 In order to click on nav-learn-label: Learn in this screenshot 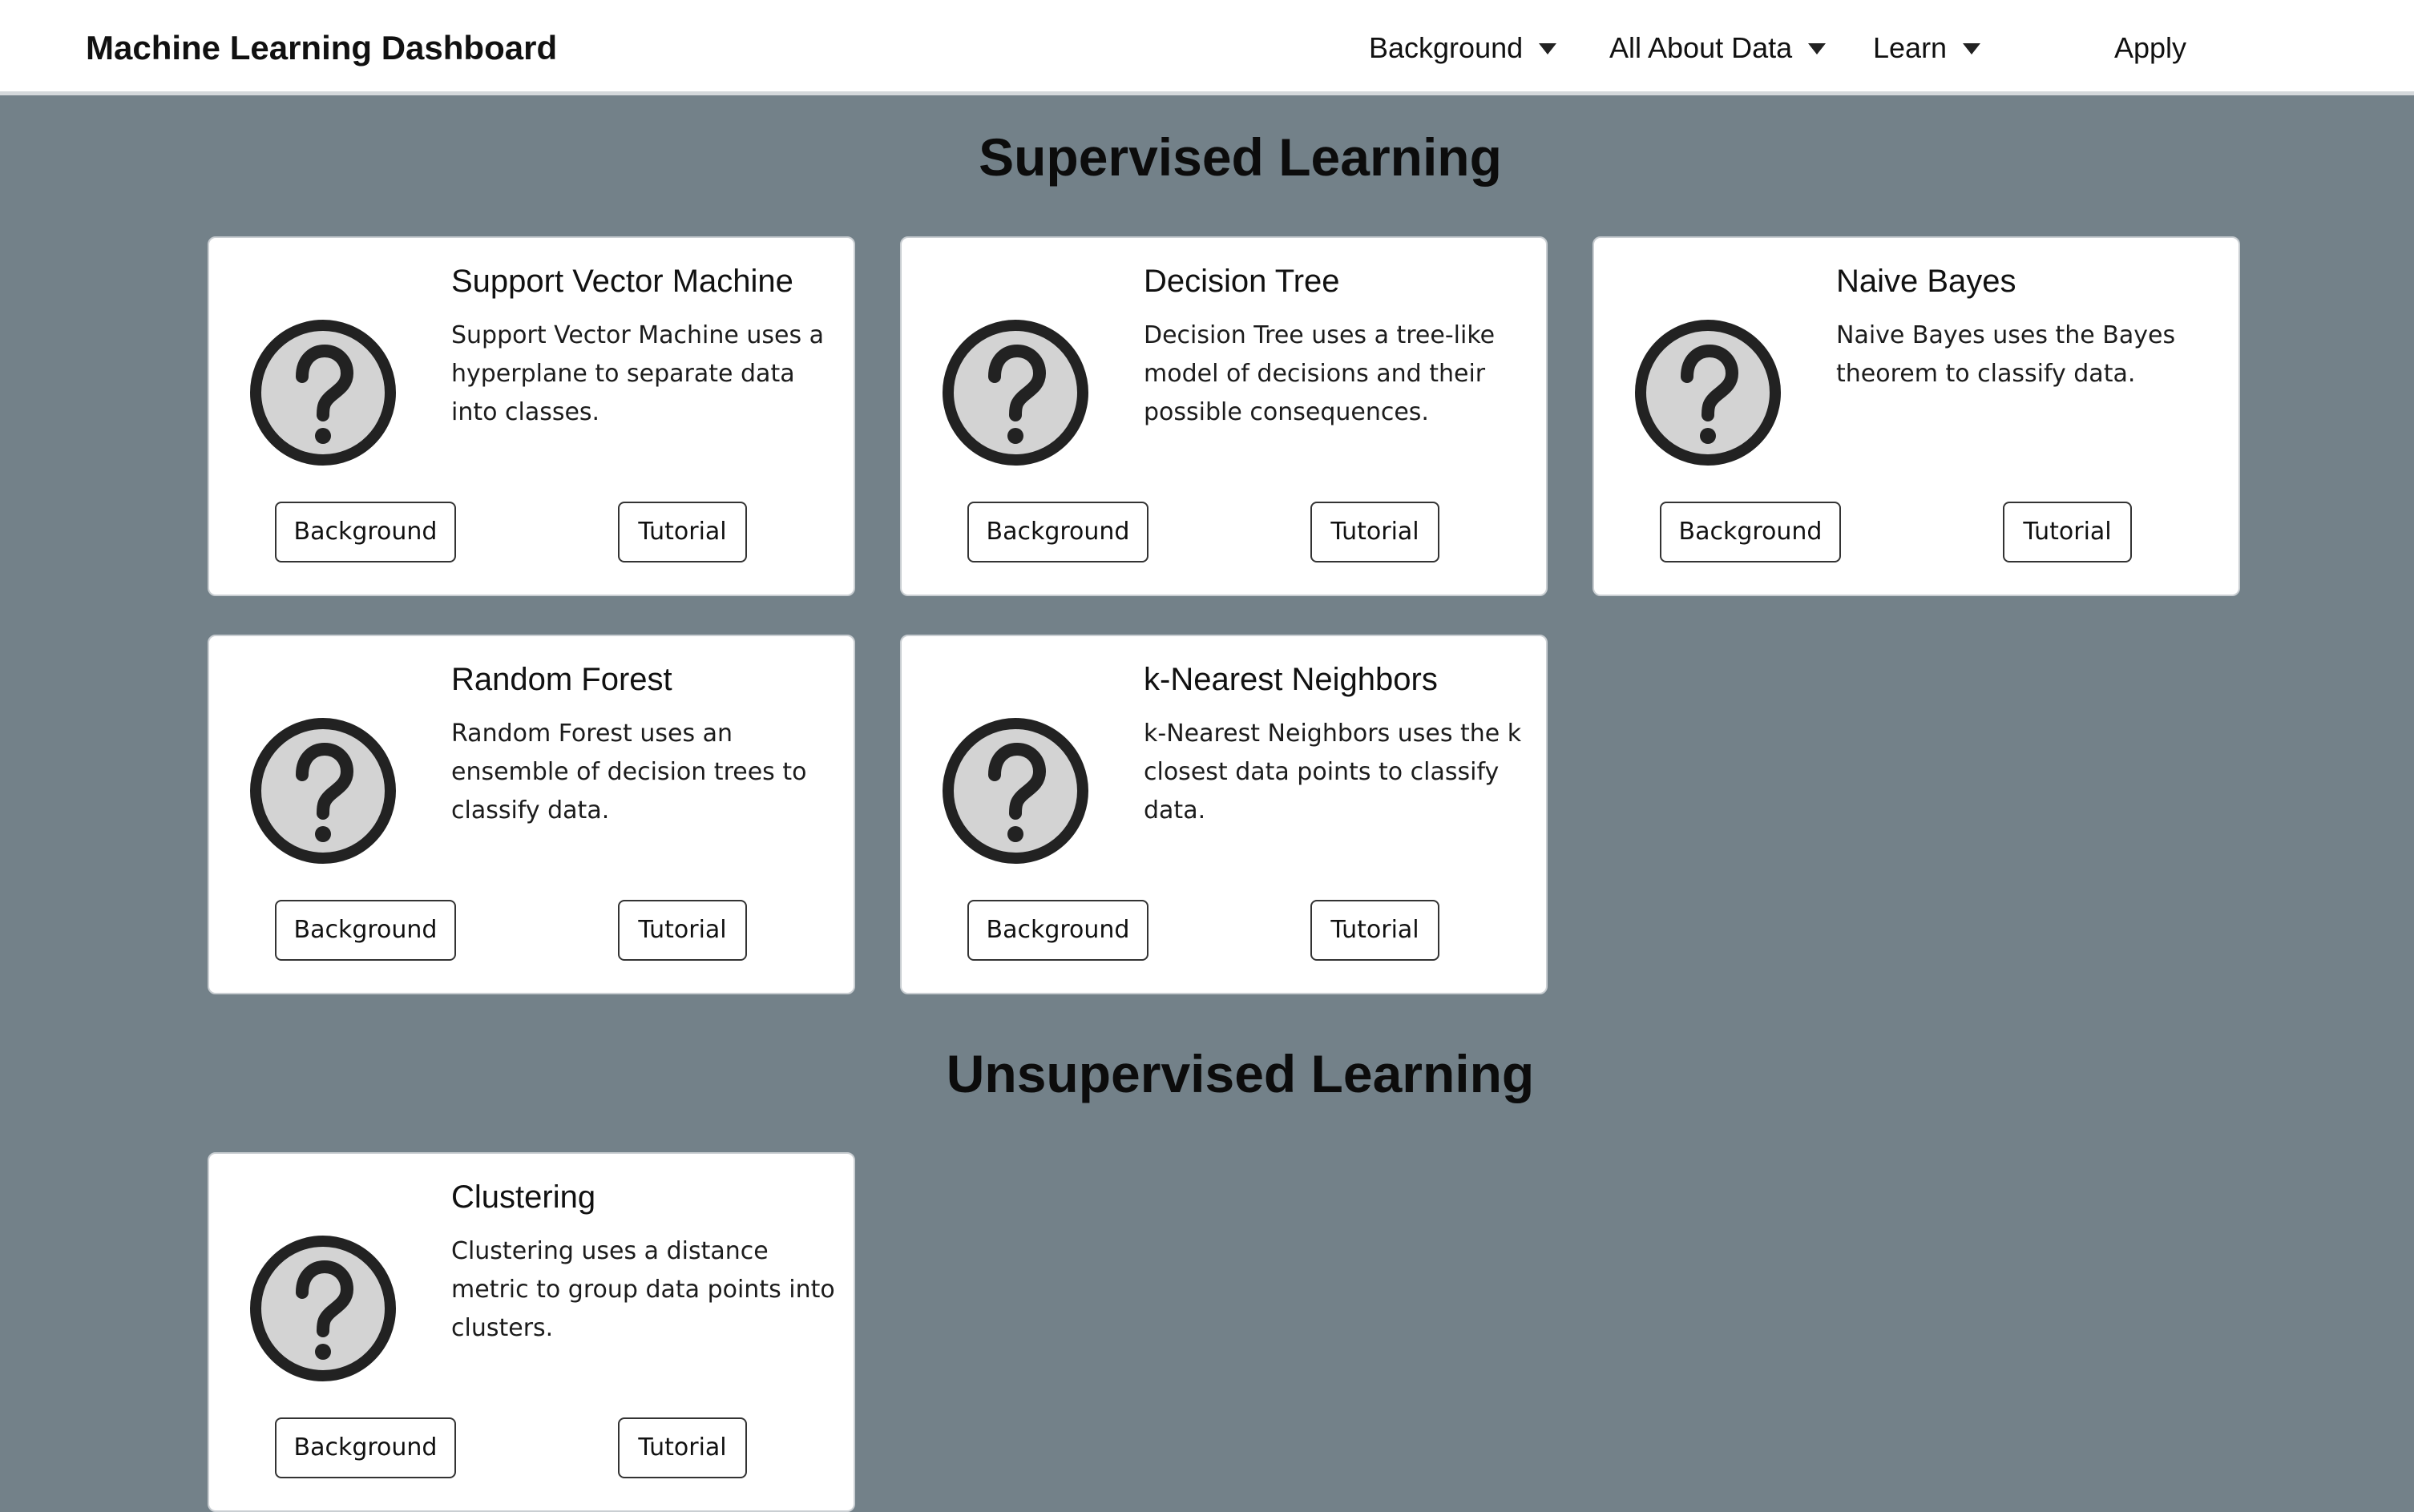, I will do `click(1910, 47)`.